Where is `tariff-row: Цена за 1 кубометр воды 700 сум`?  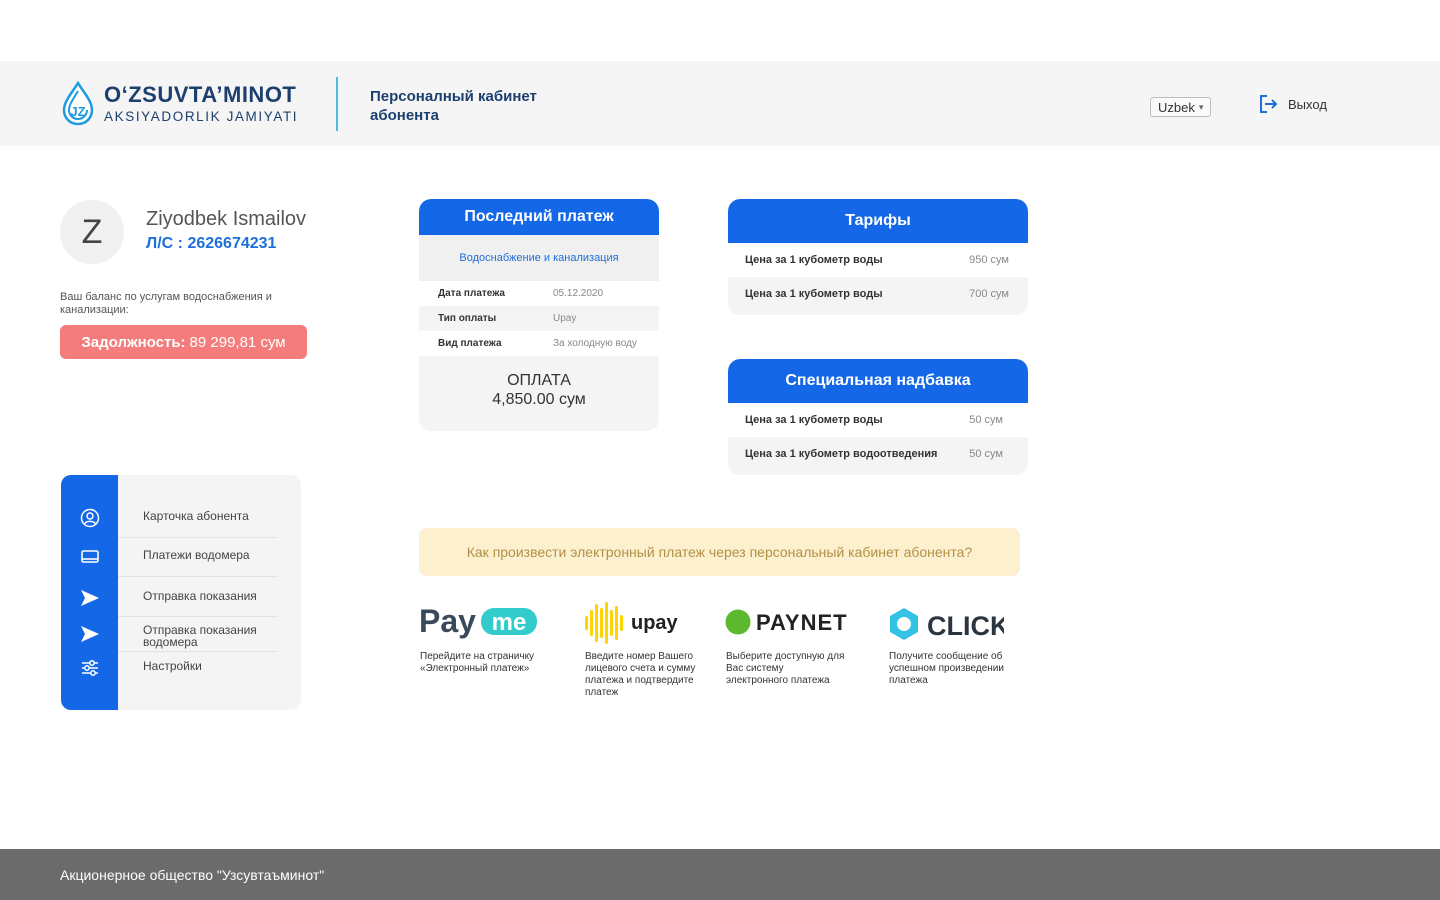 tariff-row: Цена за 1 кубометр воды 700 сум is located at coordinates (878, 294).